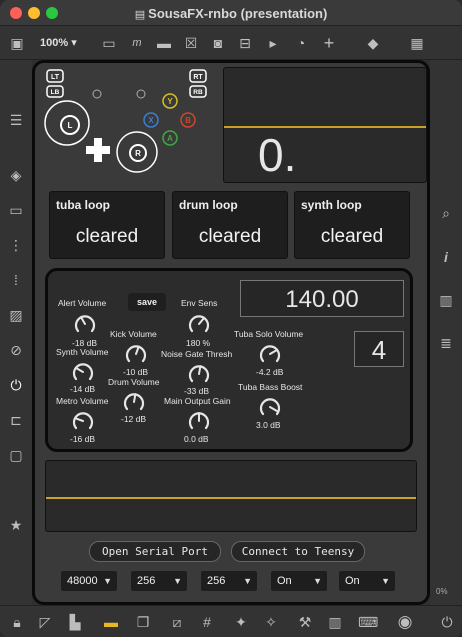 This screenshot has height=637, width=462. I want to click on beats-display: 4, so click(379, 349).